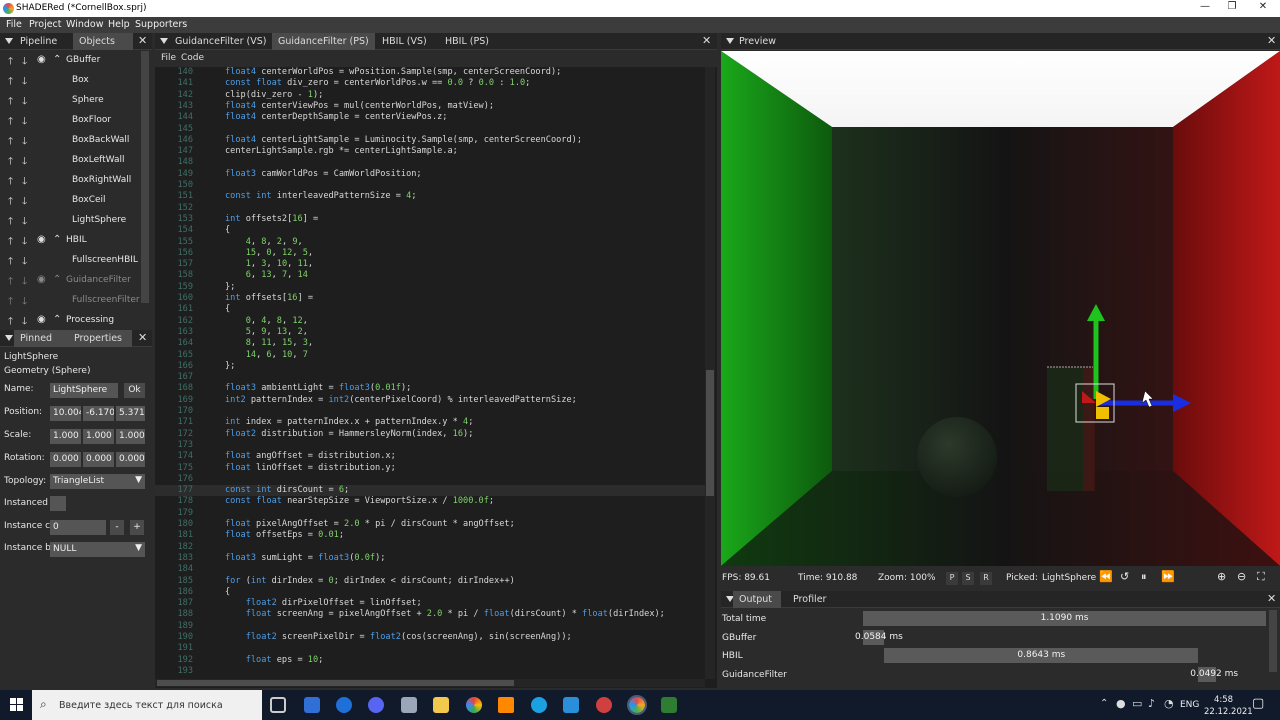  What do you see at coordinates (430, 321) in the screenshot?
I see `code-line: 162 0, 4, 8, 12,` at bounding box center [430, 321].